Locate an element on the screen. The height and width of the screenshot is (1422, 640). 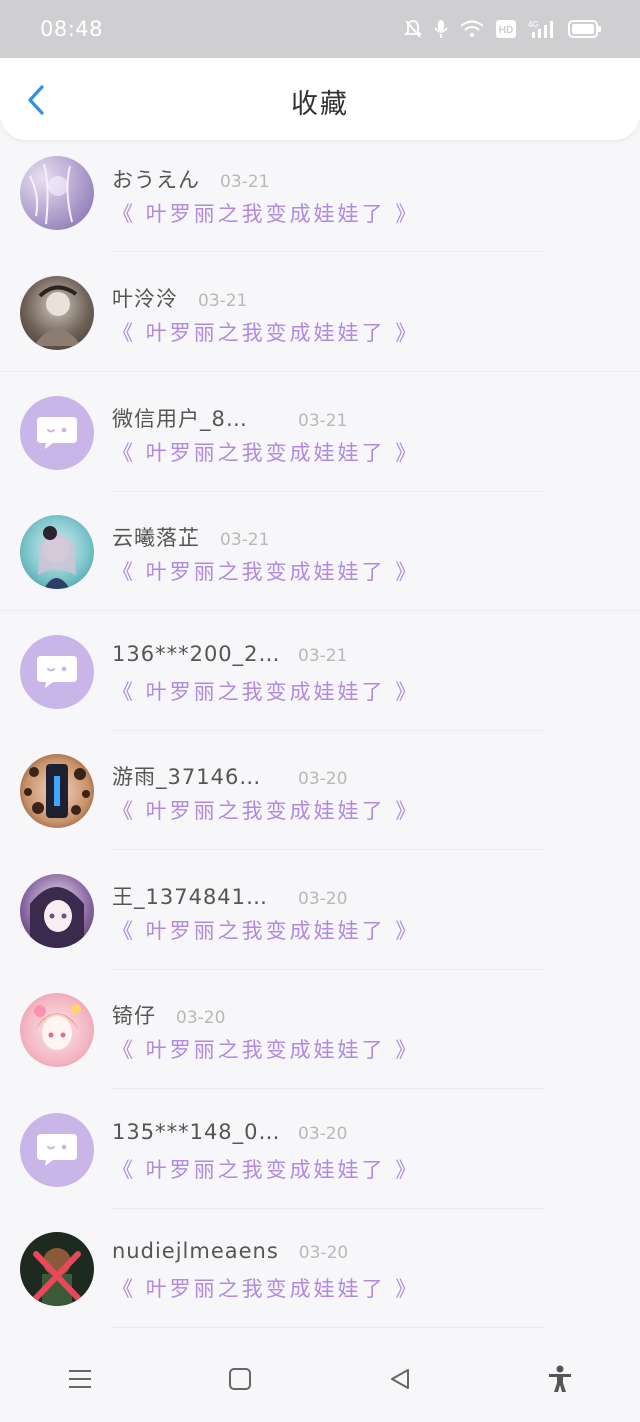
list-item: 微信用户_8… 03-21 《 叶罗丽之我变成娃娃了 》 is located at coordinates (320, 439).